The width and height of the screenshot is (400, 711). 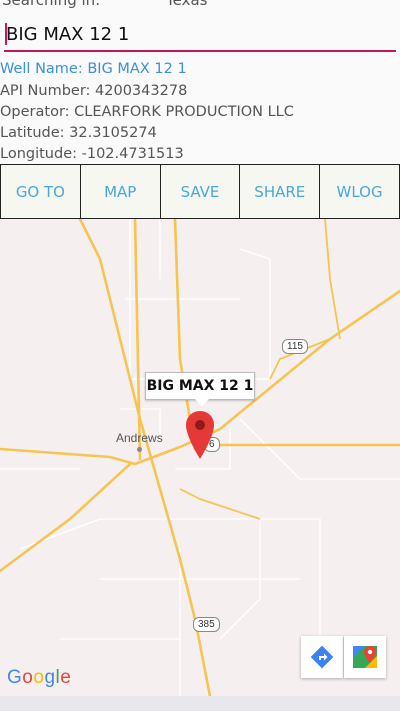 What do you see at coordinates (15, 677) in the screenshot?
I see `google-letter-g: G` at bounding box center [15, 677].